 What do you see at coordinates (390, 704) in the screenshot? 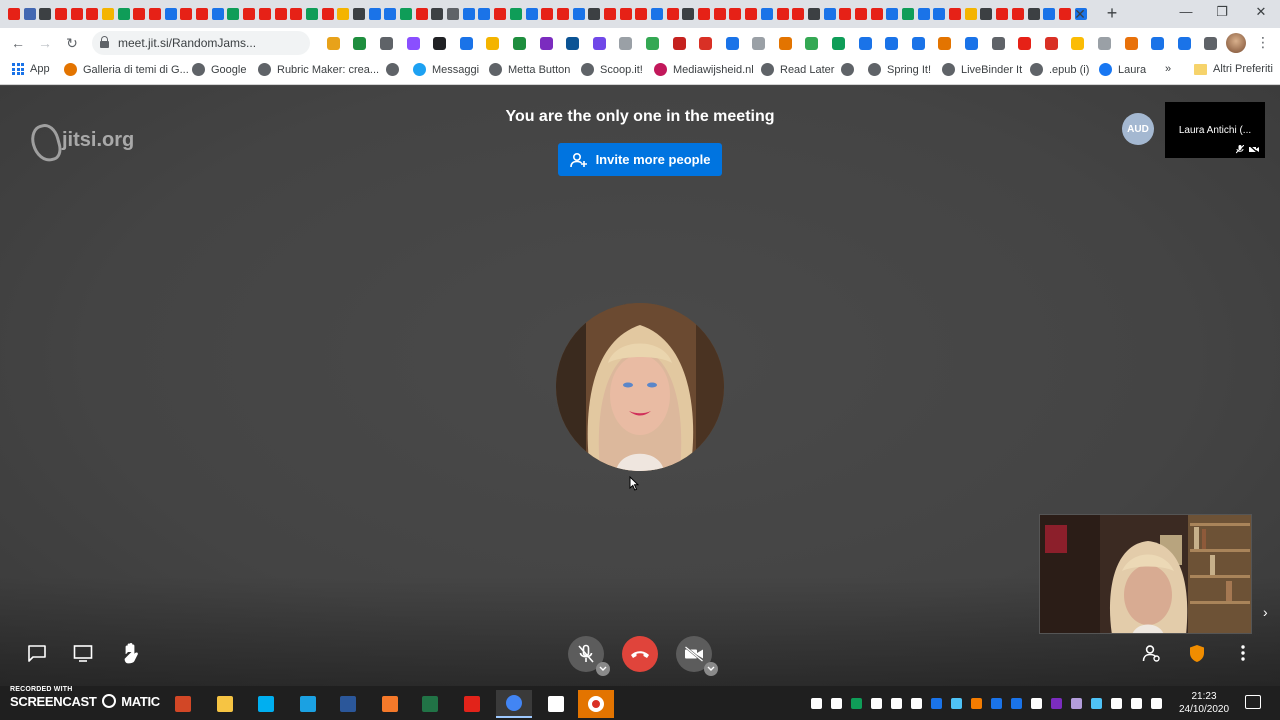
I see `blender-icon` at bounding box center [390, 704].